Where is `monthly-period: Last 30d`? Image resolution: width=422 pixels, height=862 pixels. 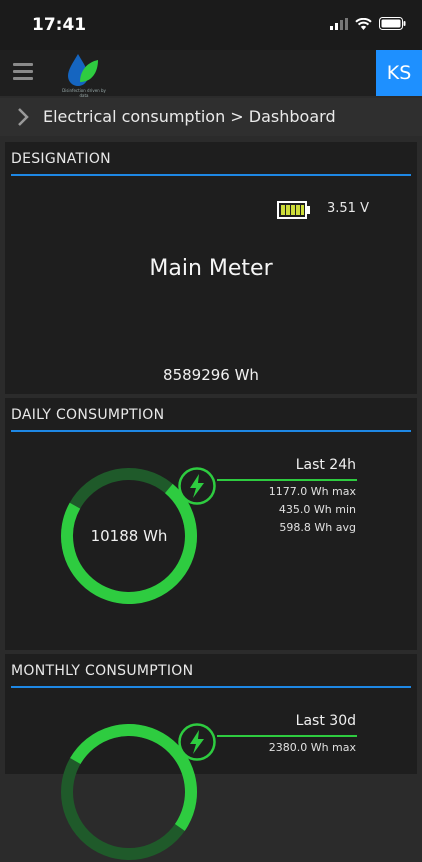
monthly-period: Last 30d is located at coordinates (325, 721).